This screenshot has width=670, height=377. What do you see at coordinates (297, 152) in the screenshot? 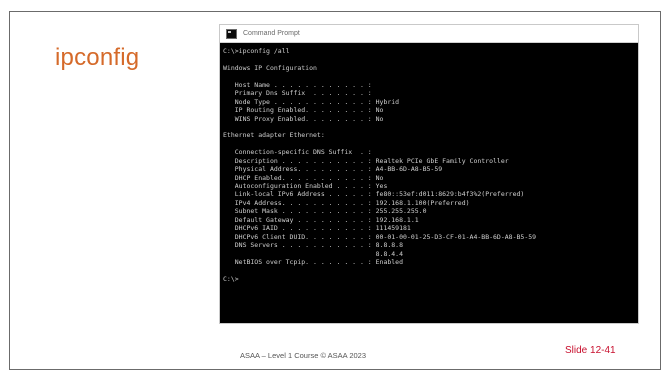
I see `console-line: Connection-specific DNS Suffix . :` at bounding box center [297, 152].